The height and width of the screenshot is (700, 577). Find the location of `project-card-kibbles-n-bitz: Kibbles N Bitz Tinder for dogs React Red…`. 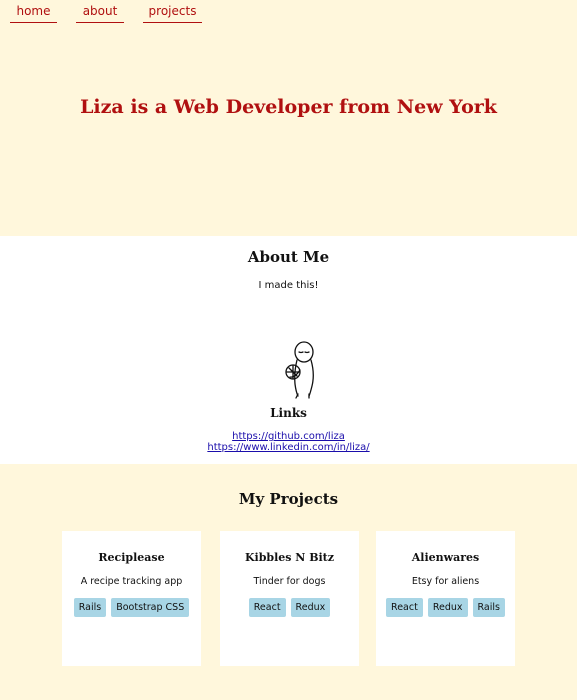

project-card-kibbles-n-bitz: Kibbles N Bitz Tinder for dogs React Red… is located at coordinates (289, 598).